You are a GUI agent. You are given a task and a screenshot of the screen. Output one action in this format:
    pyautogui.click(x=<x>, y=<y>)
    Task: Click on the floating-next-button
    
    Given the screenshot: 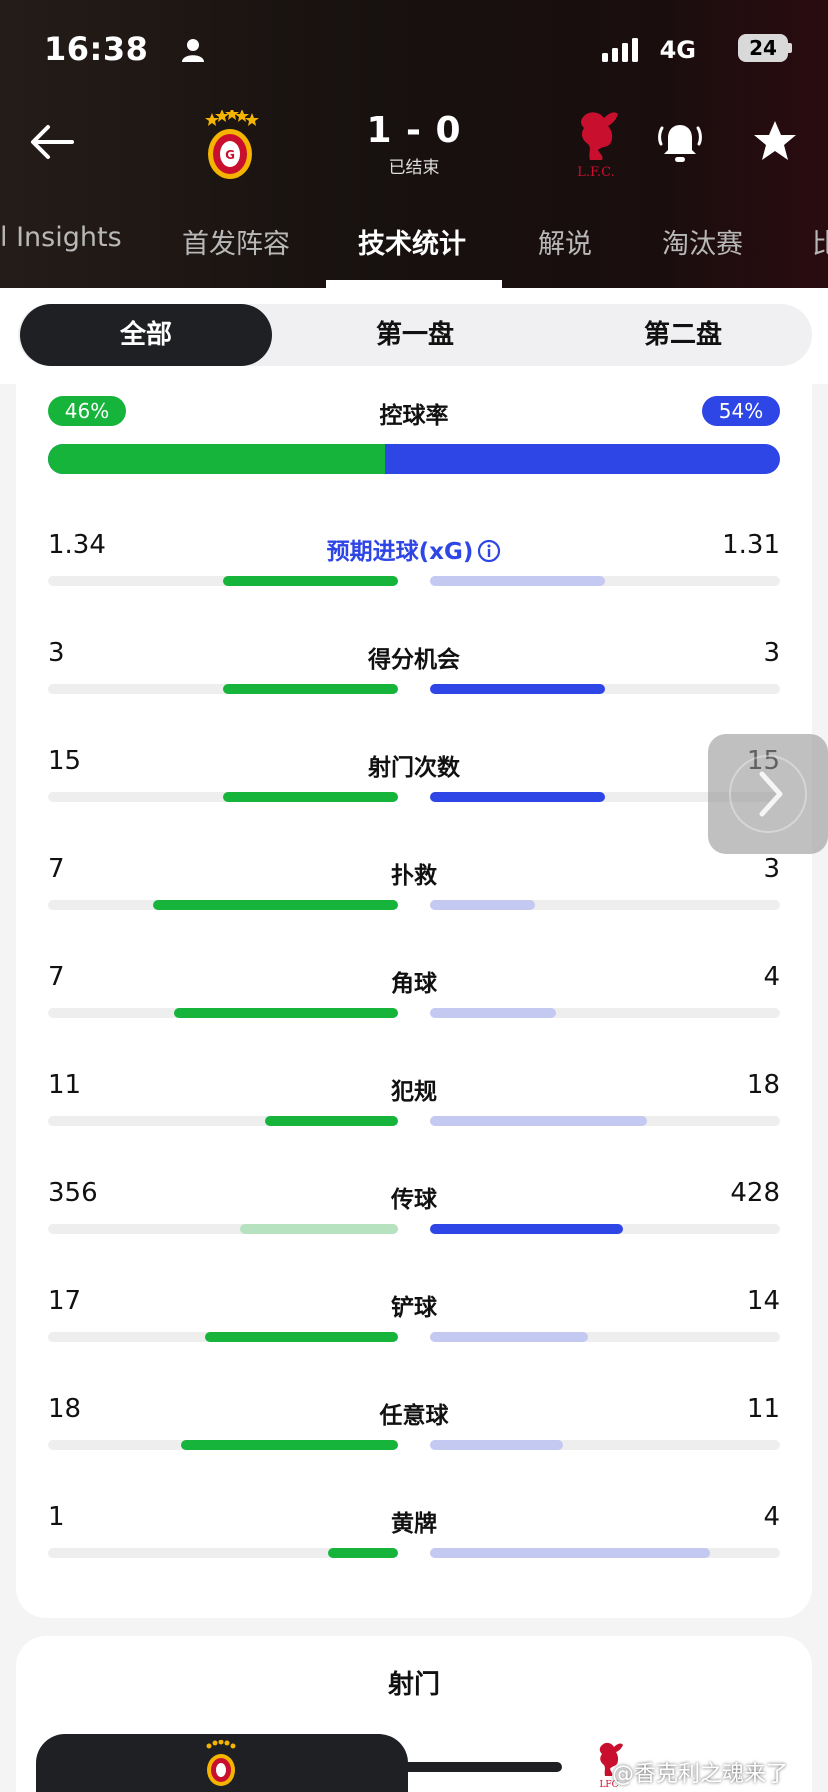 What is the action you would take?
    pyautogui.click(x=768, y=794)
    